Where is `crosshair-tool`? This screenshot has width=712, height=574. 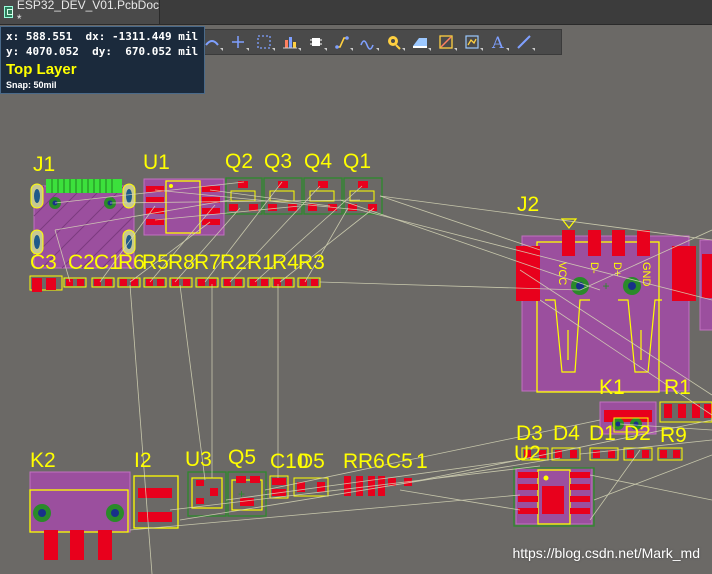 crosshair-tool is located at coordinates (238, 42).